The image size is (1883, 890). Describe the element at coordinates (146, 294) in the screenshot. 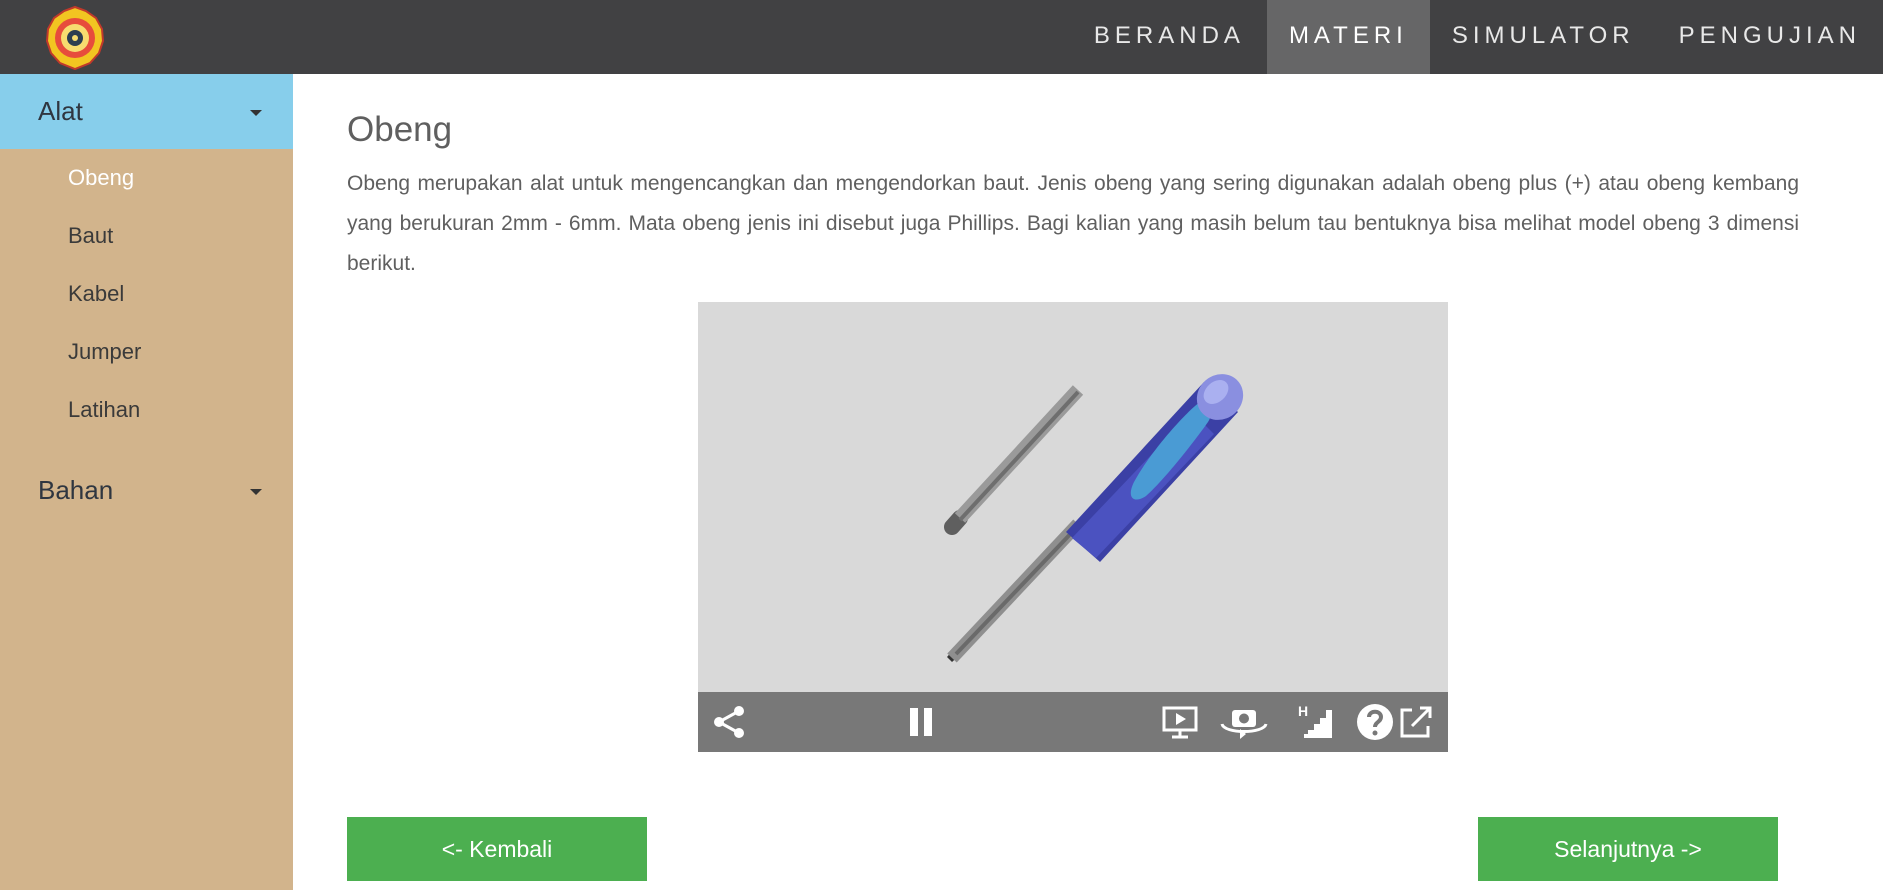

I see `sidebar-item-kabel: Kabel` at that location.